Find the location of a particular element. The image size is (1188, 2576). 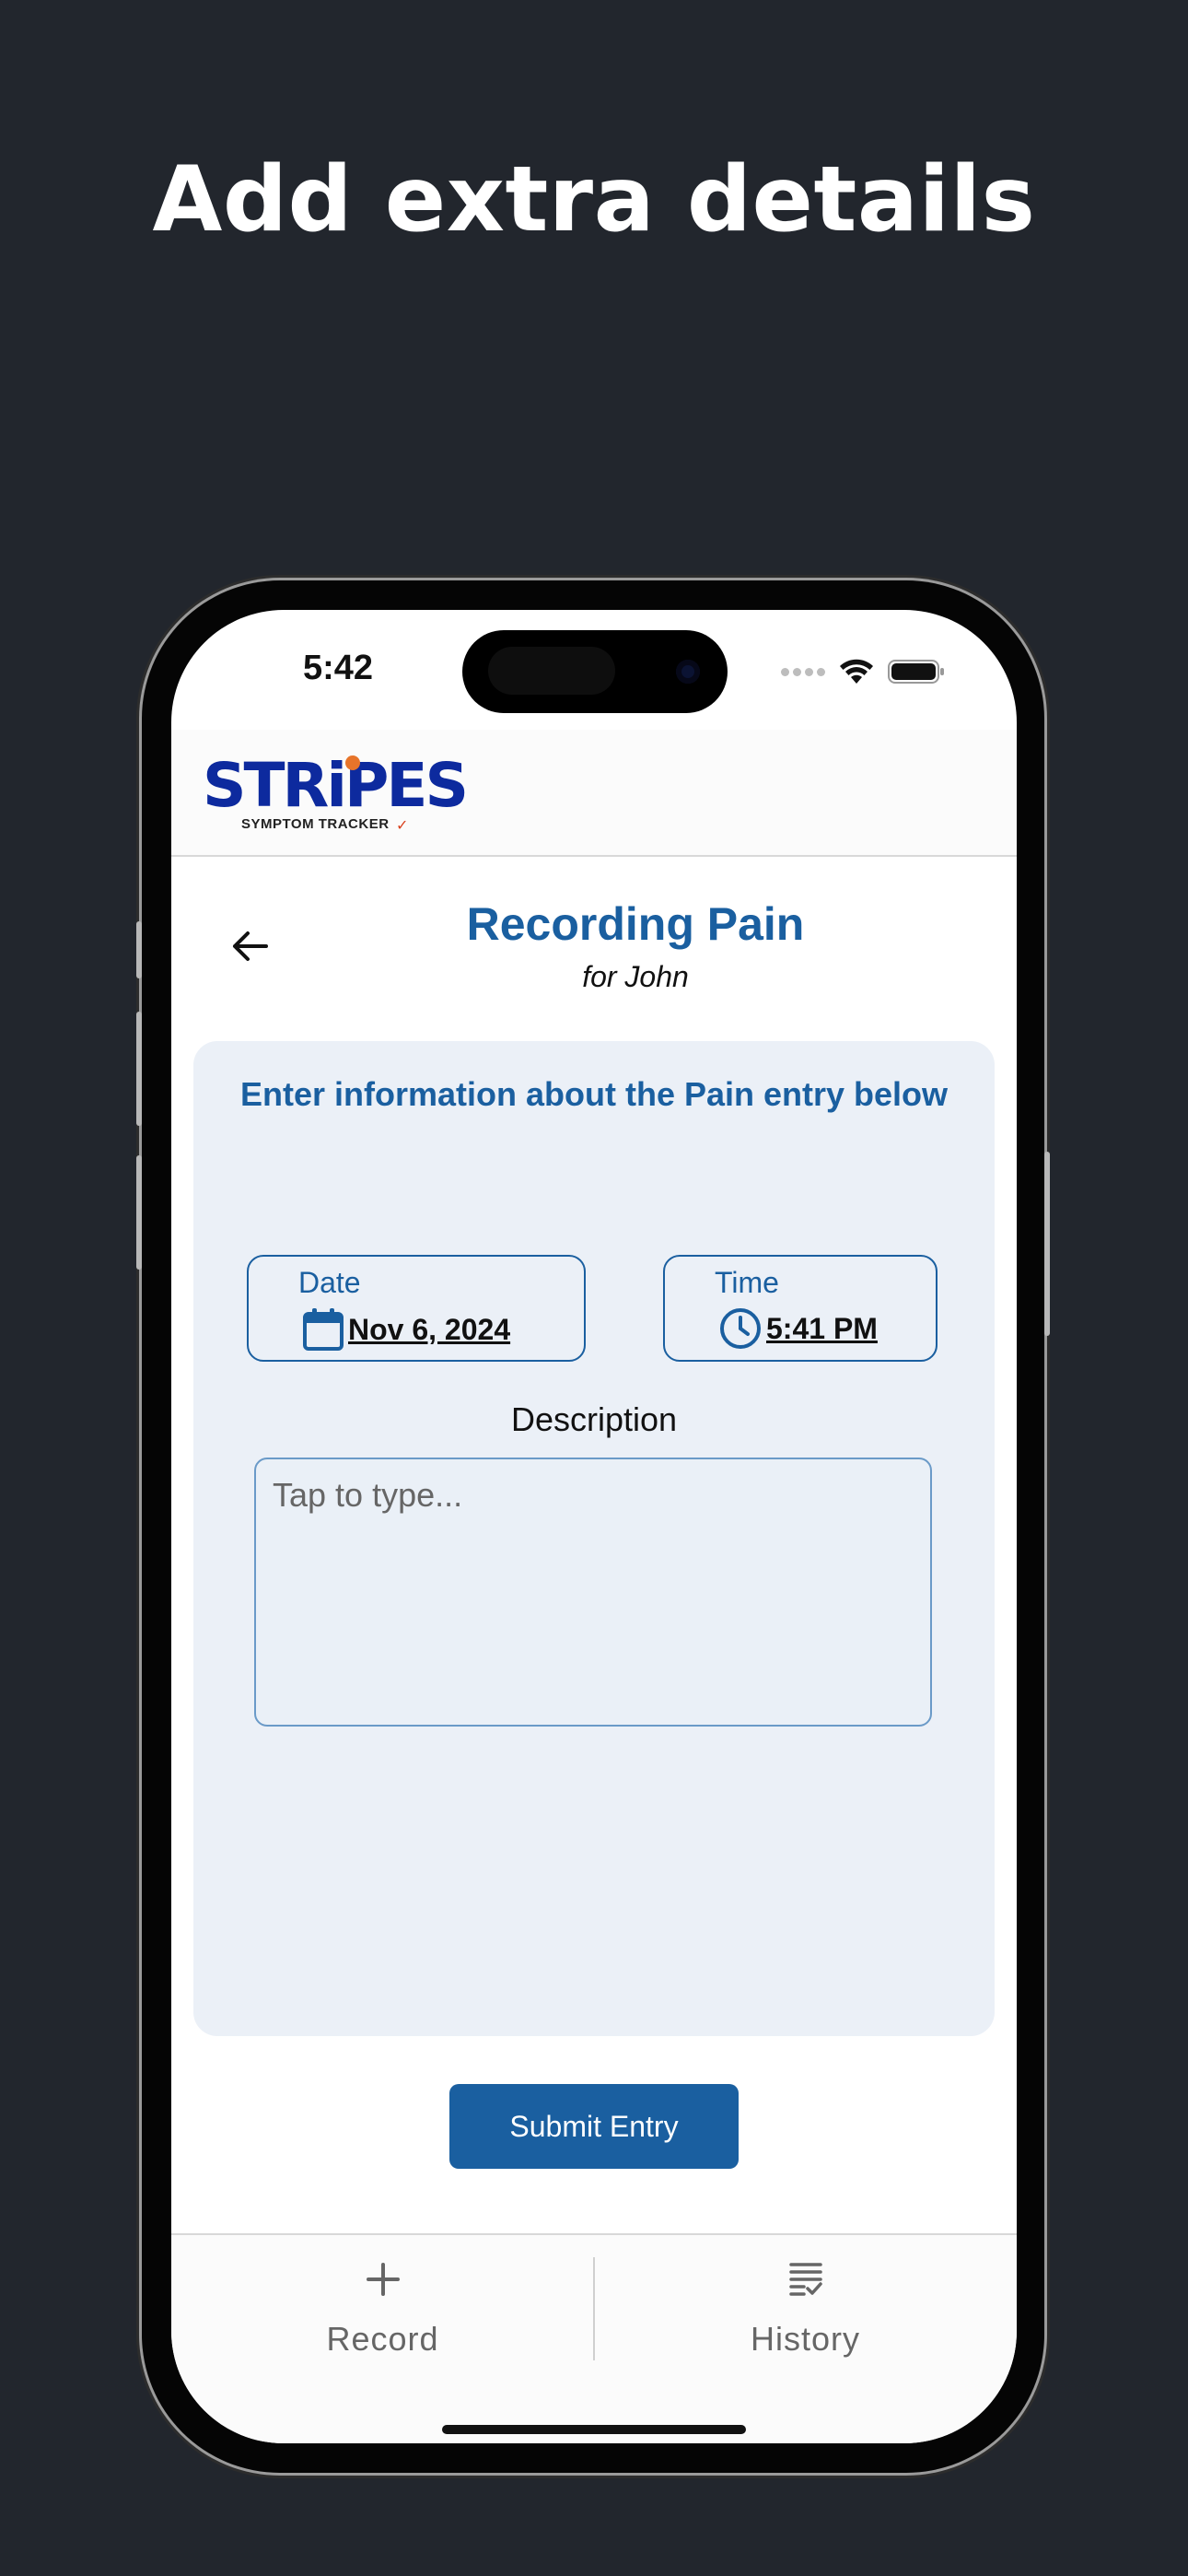

logo-wordmark: STRiPES is located at coordinates (336, 785).